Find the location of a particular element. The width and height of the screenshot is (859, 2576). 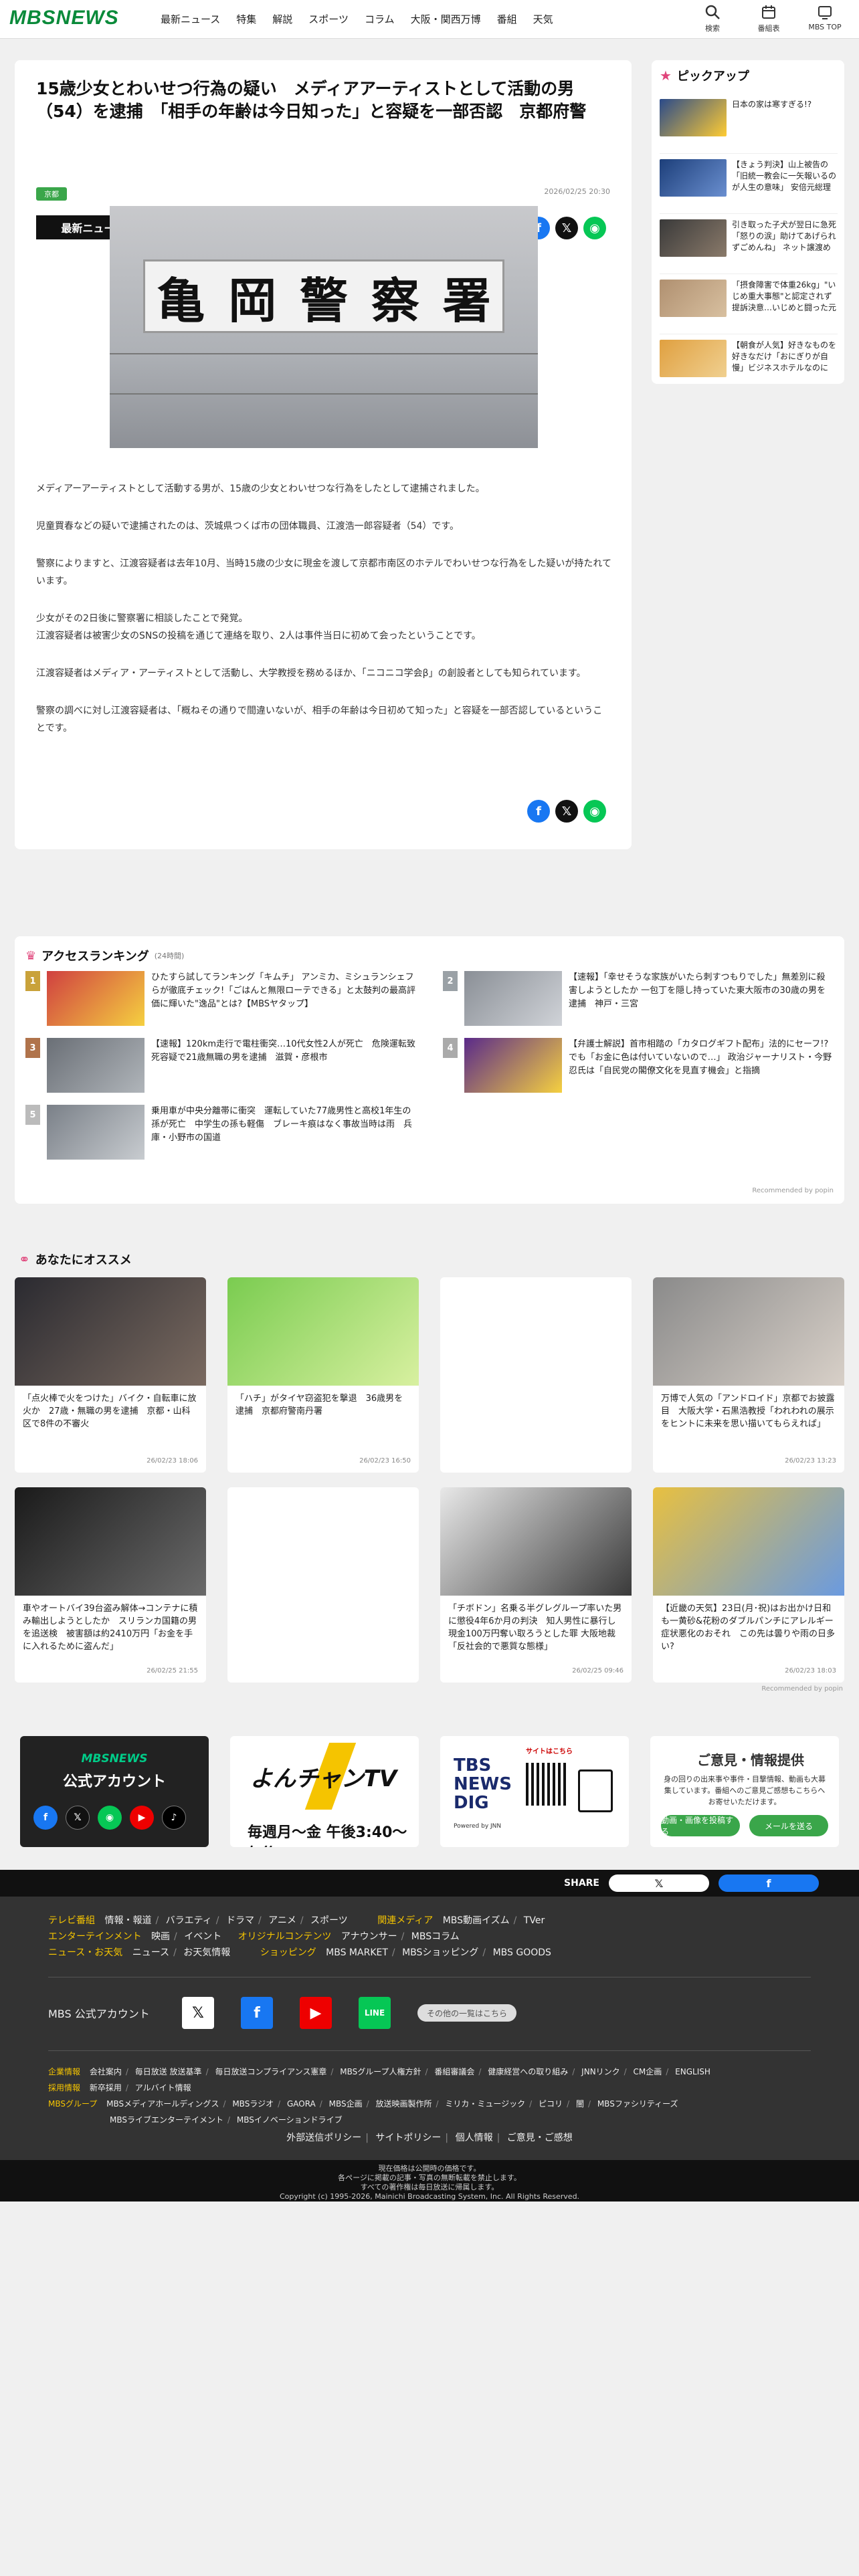

recommend-card-text: 「ハチ」がタイヤ窃盗犯を撃退 36歳男を逮捕 京都府警南丹署 is located at coordinates (319, 1405).